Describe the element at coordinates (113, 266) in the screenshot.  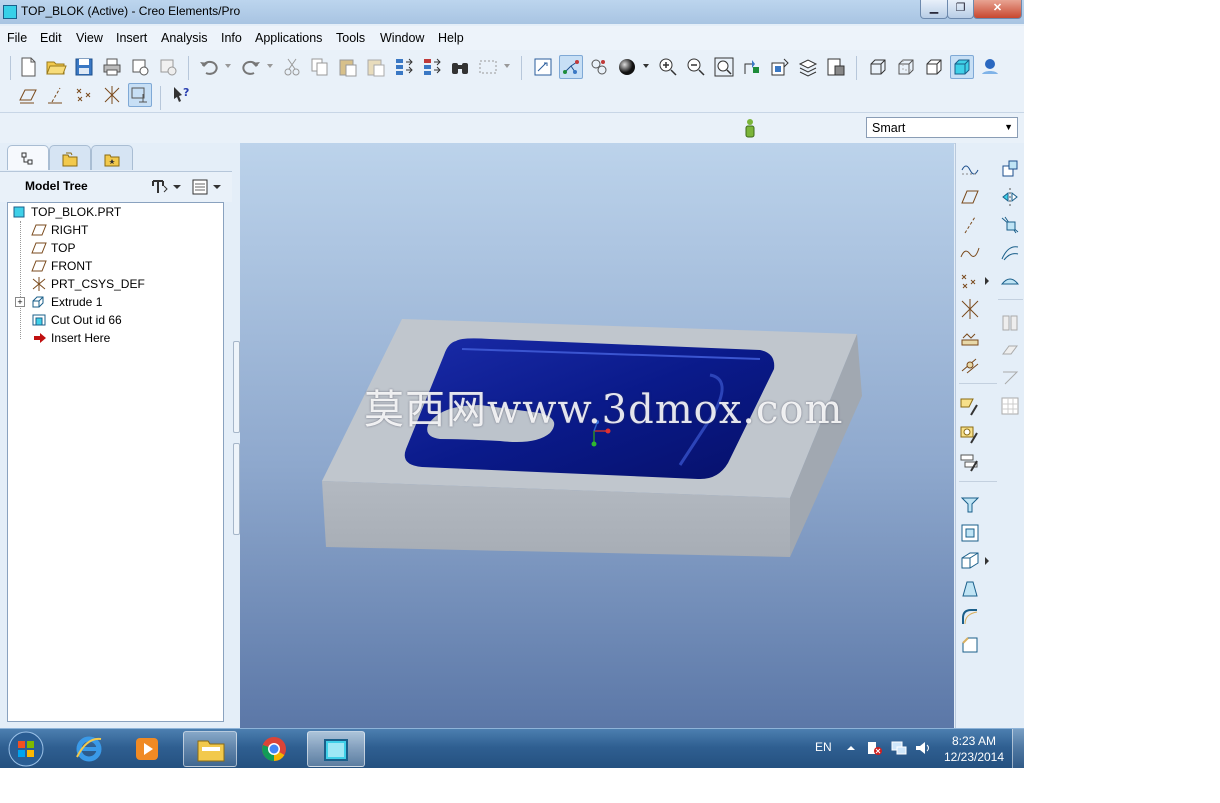
I see `tree-item-front: FRONT` at that location.